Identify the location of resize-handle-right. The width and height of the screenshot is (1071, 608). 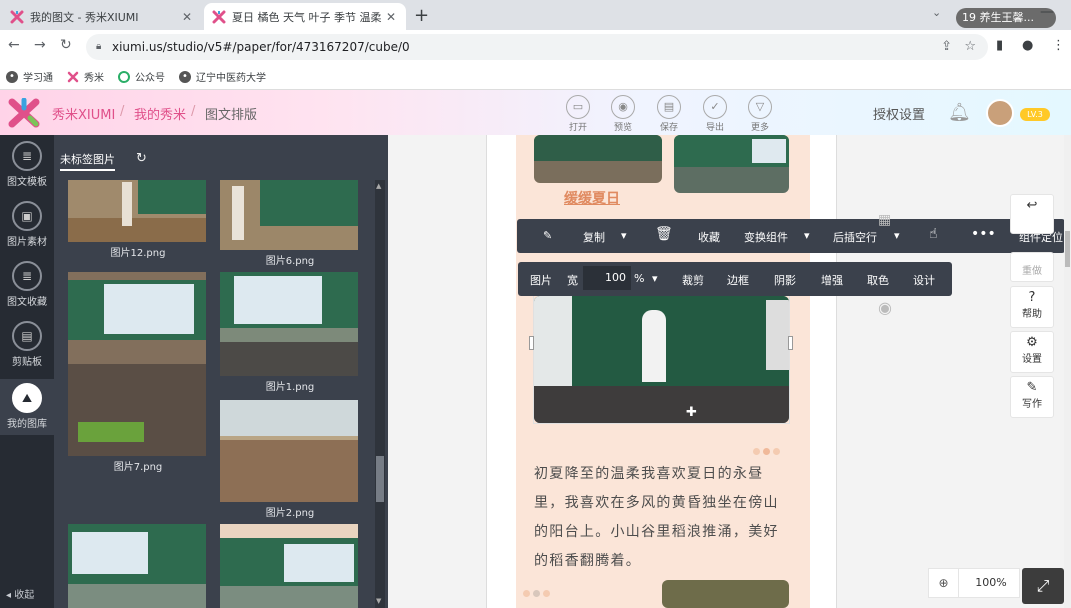
(790, 343).